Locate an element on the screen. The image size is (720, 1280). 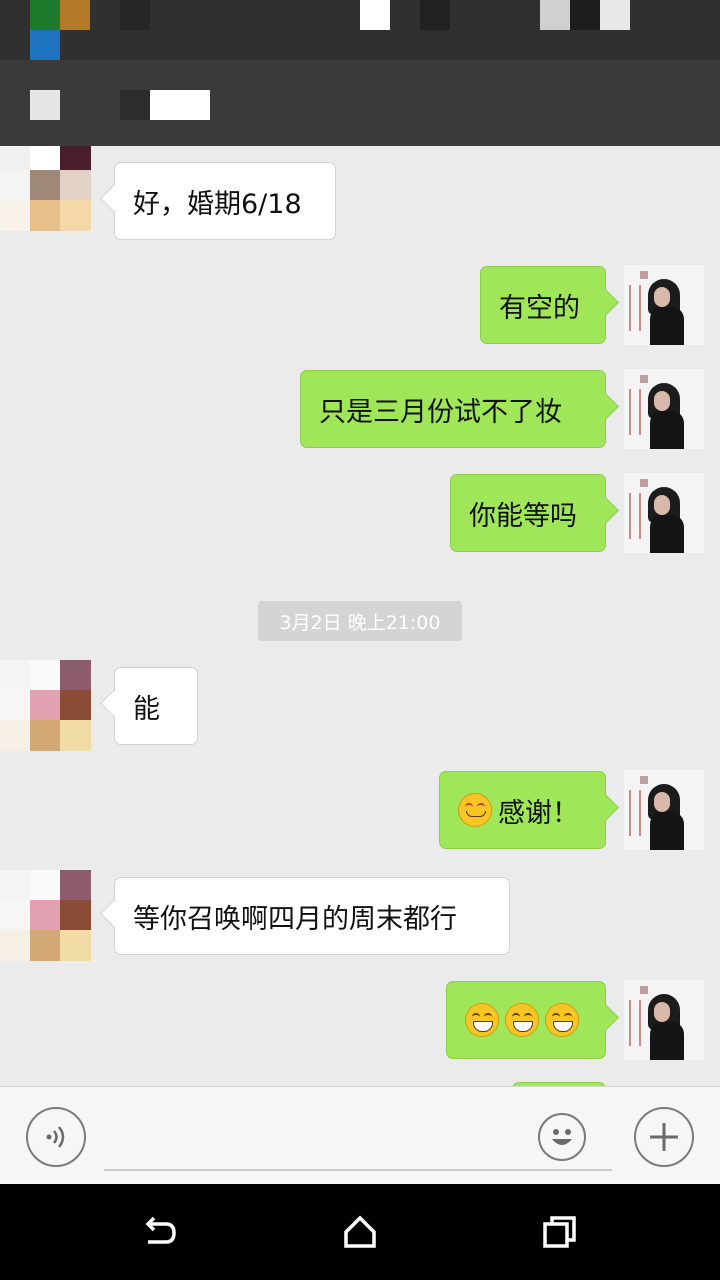
home-icon is located at coordinates (360, 1231).